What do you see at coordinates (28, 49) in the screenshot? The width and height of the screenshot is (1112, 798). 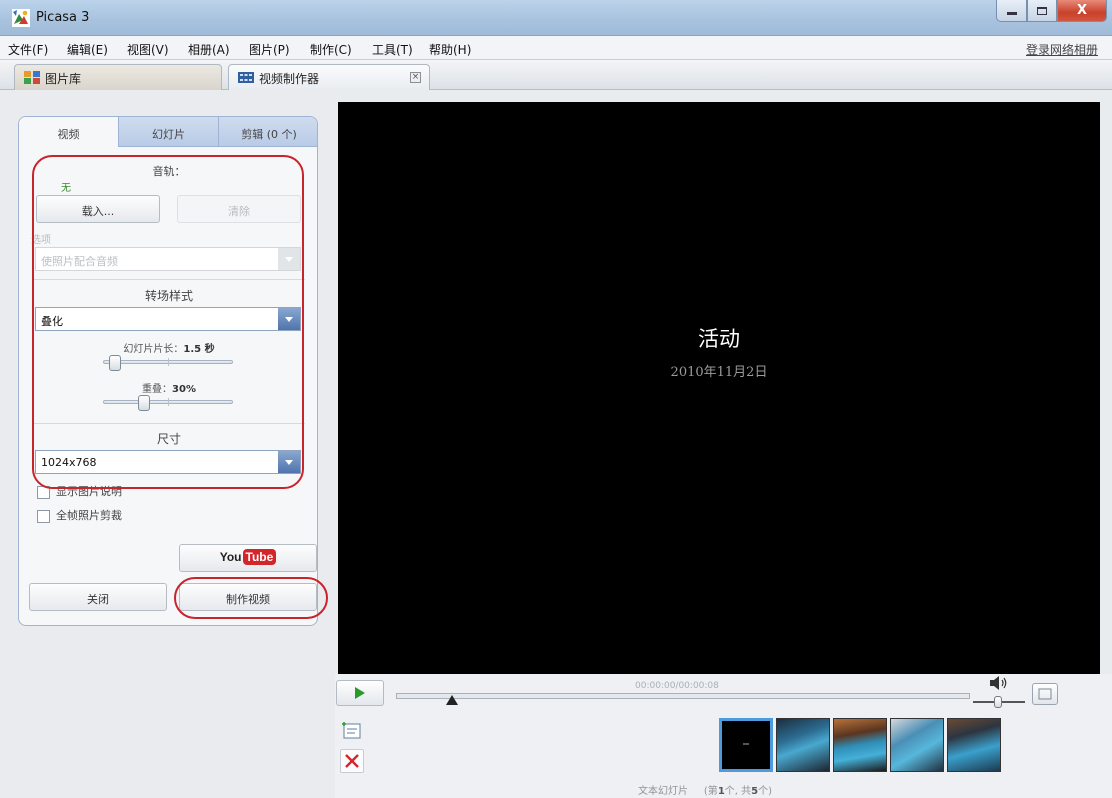 I see `menu-file: 文件(F)` at bounding box center [28, 49].